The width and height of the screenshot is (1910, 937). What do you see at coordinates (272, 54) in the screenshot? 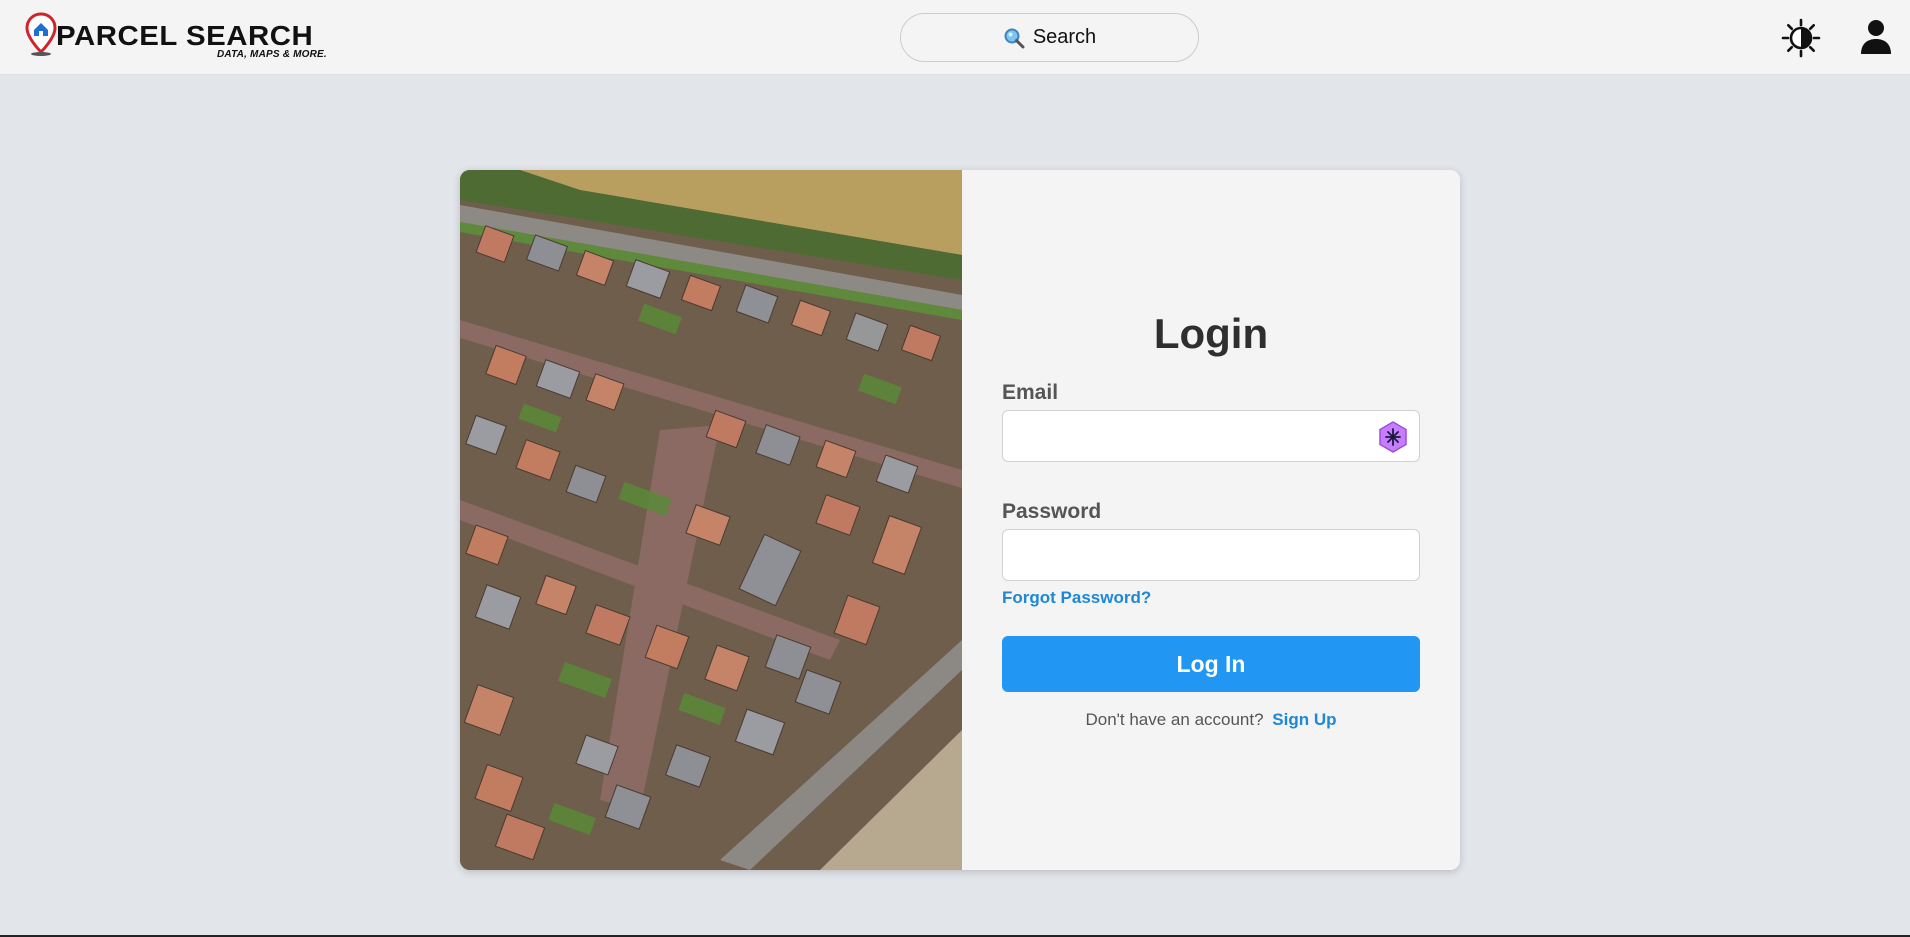
I see `logo-tagline: DATA, MAPS & MORE.` at bounding box center [272, 54].